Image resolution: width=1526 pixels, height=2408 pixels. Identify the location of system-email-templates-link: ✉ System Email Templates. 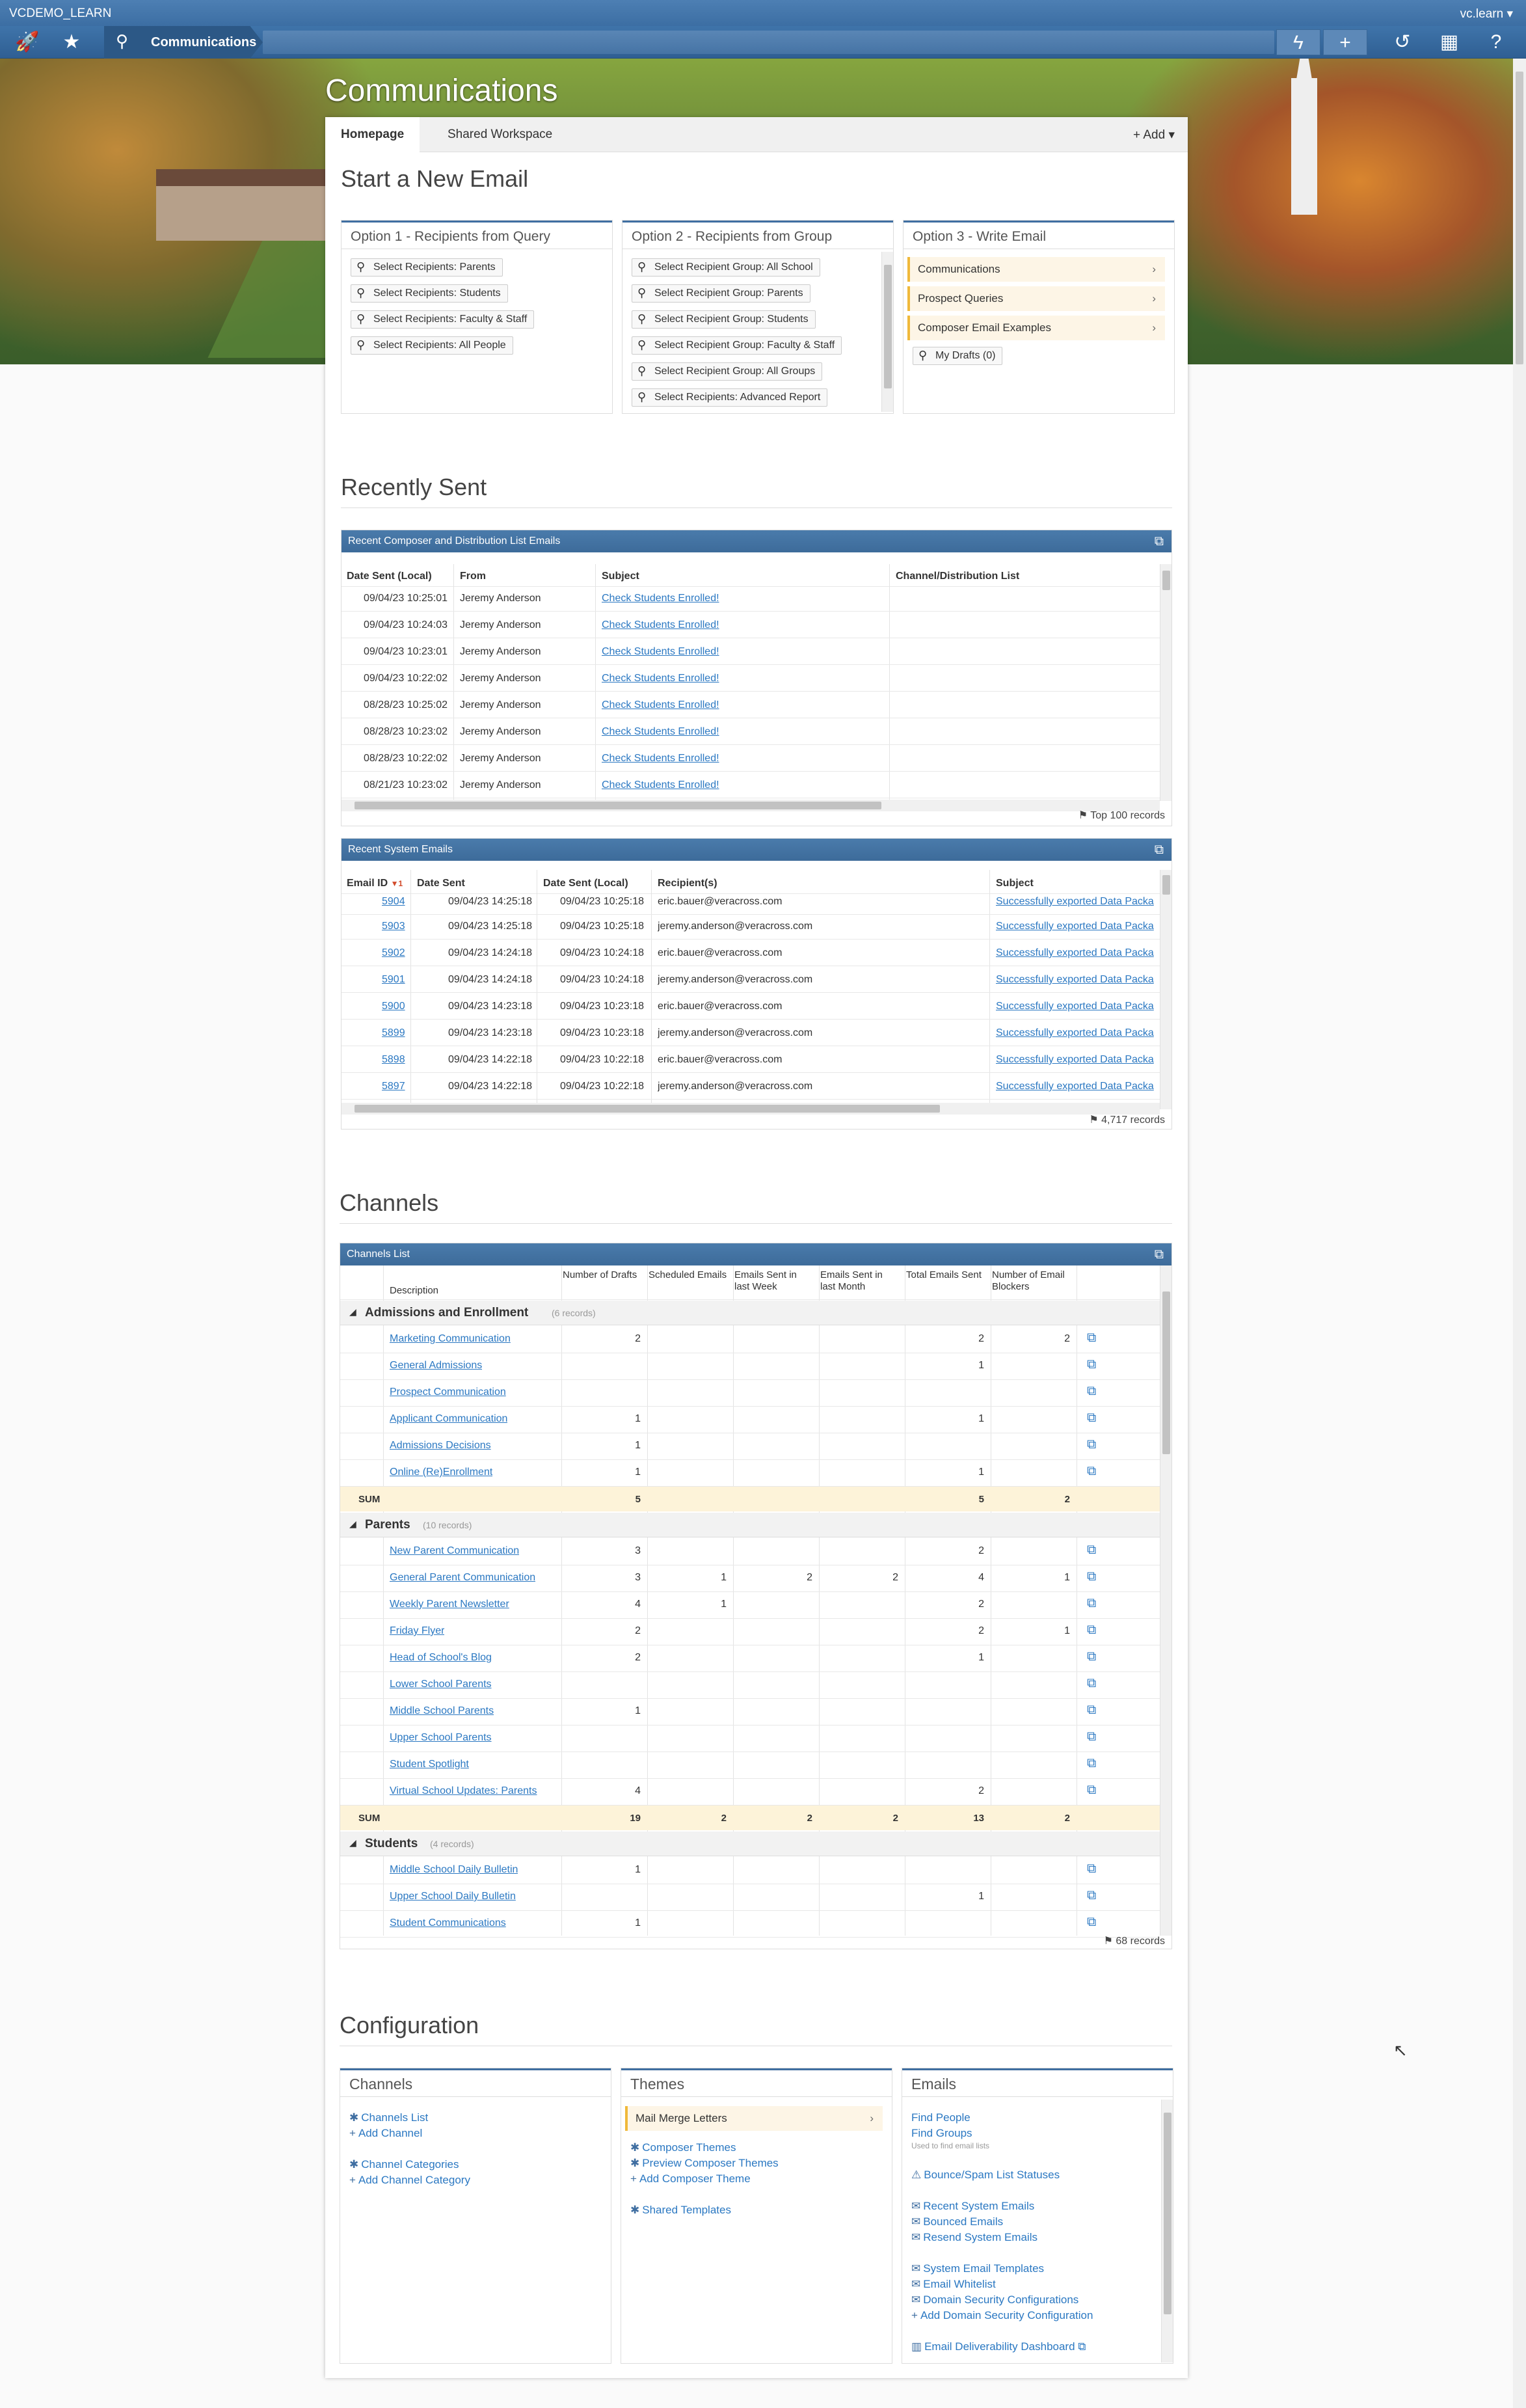
(978, 2268).